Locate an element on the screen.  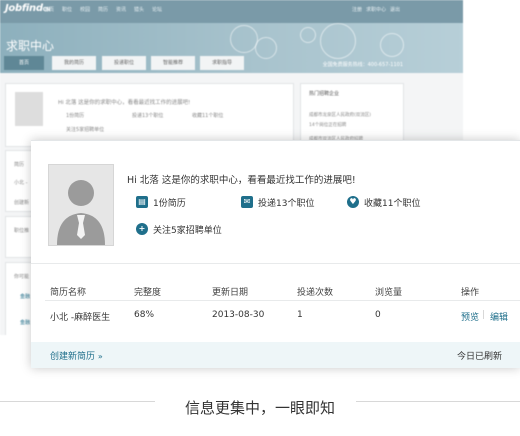
nav-item: 简历 is located at coordinates (103, 9).